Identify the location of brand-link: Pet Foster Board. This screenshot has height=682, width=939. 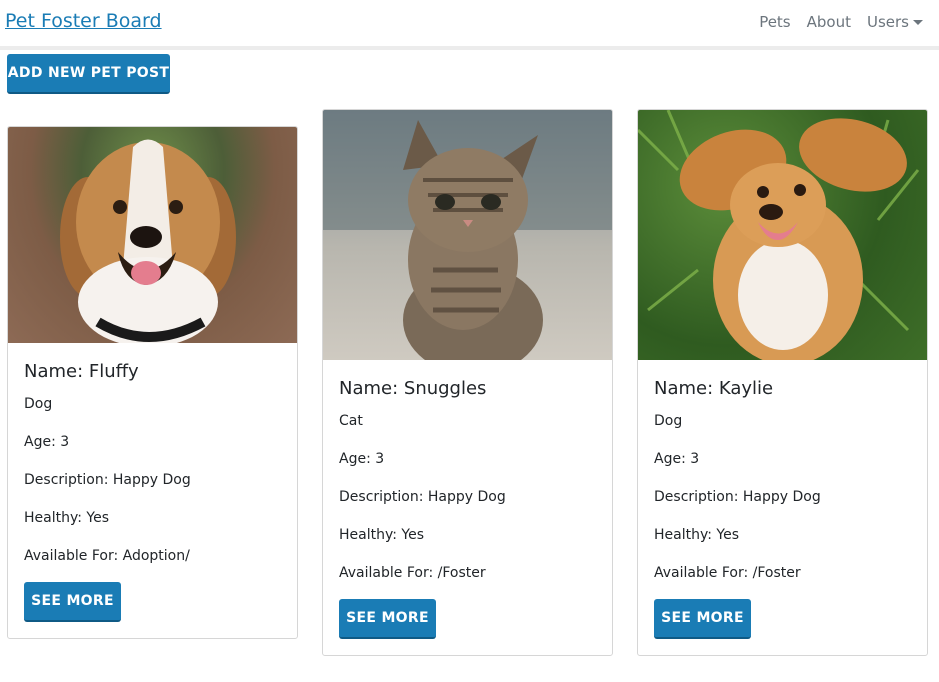
(83, 21).